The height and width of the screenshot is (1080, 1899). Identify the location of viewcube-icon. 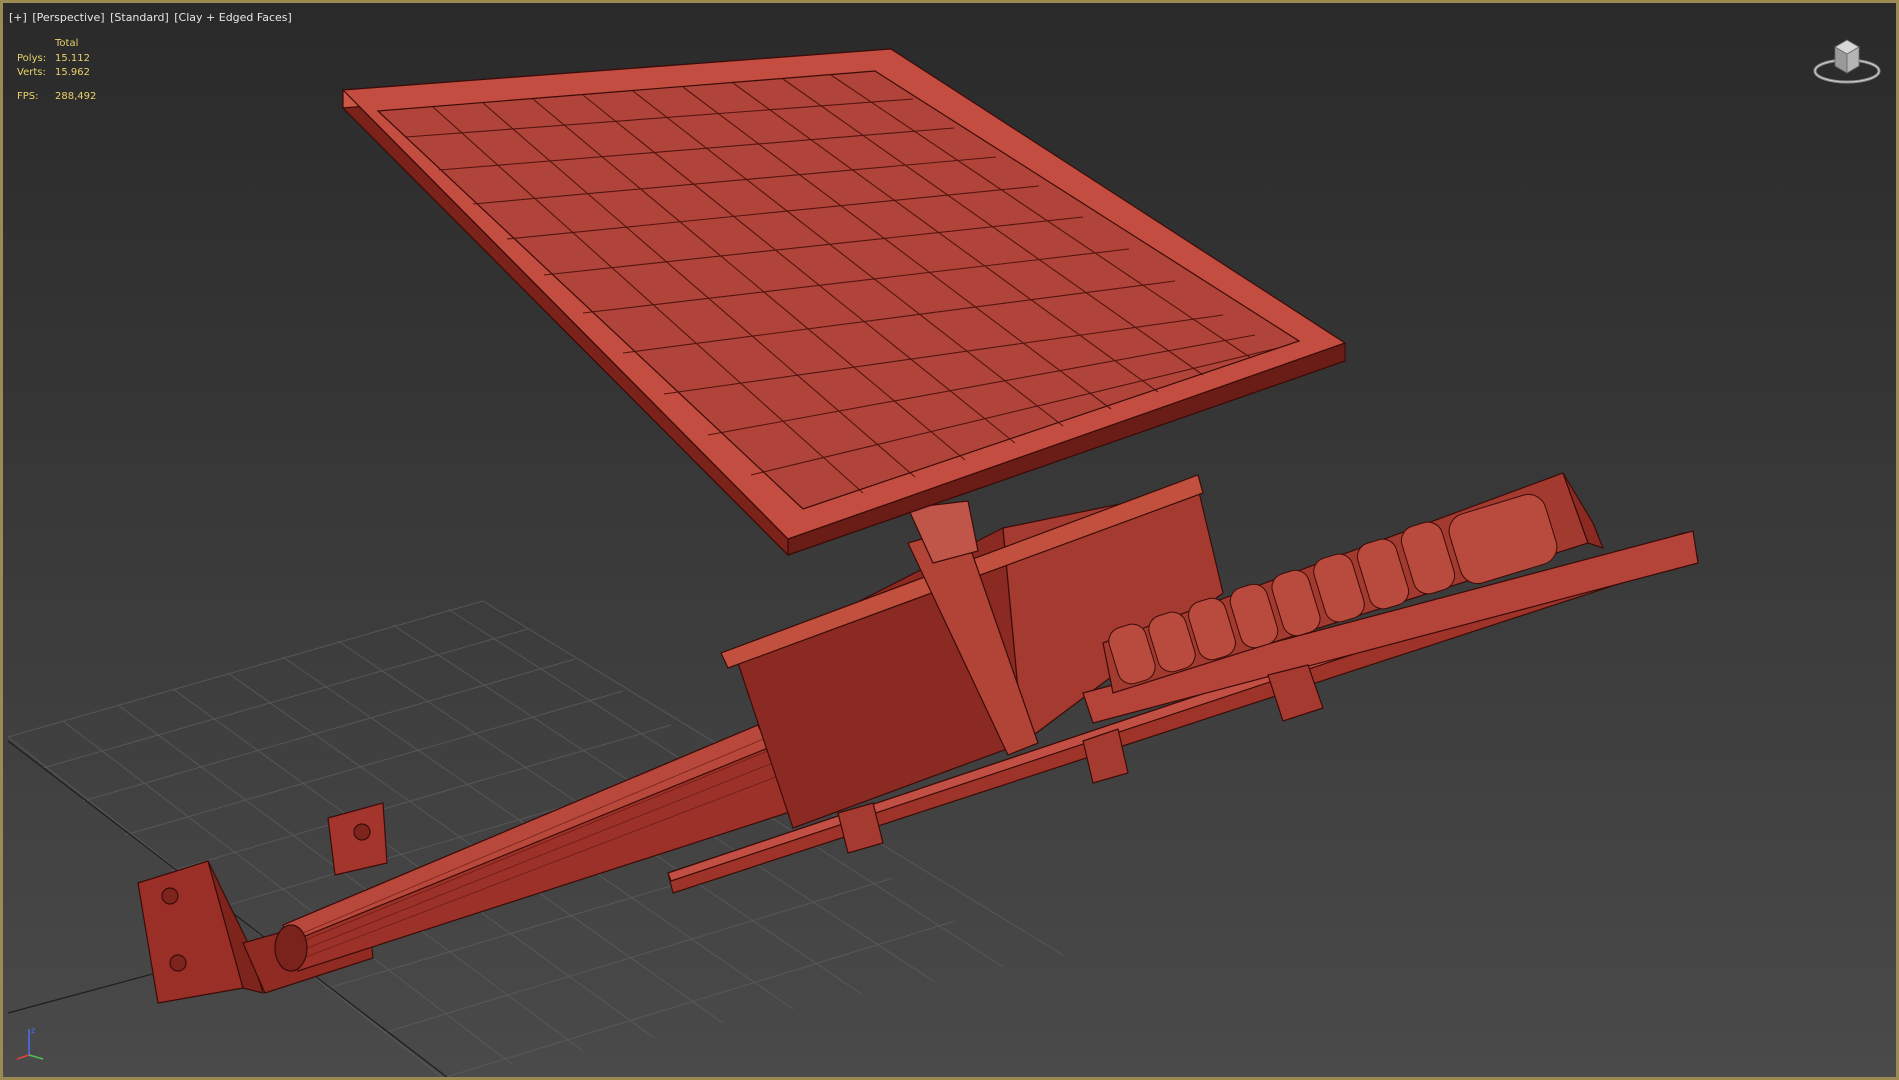
(1847, 61).